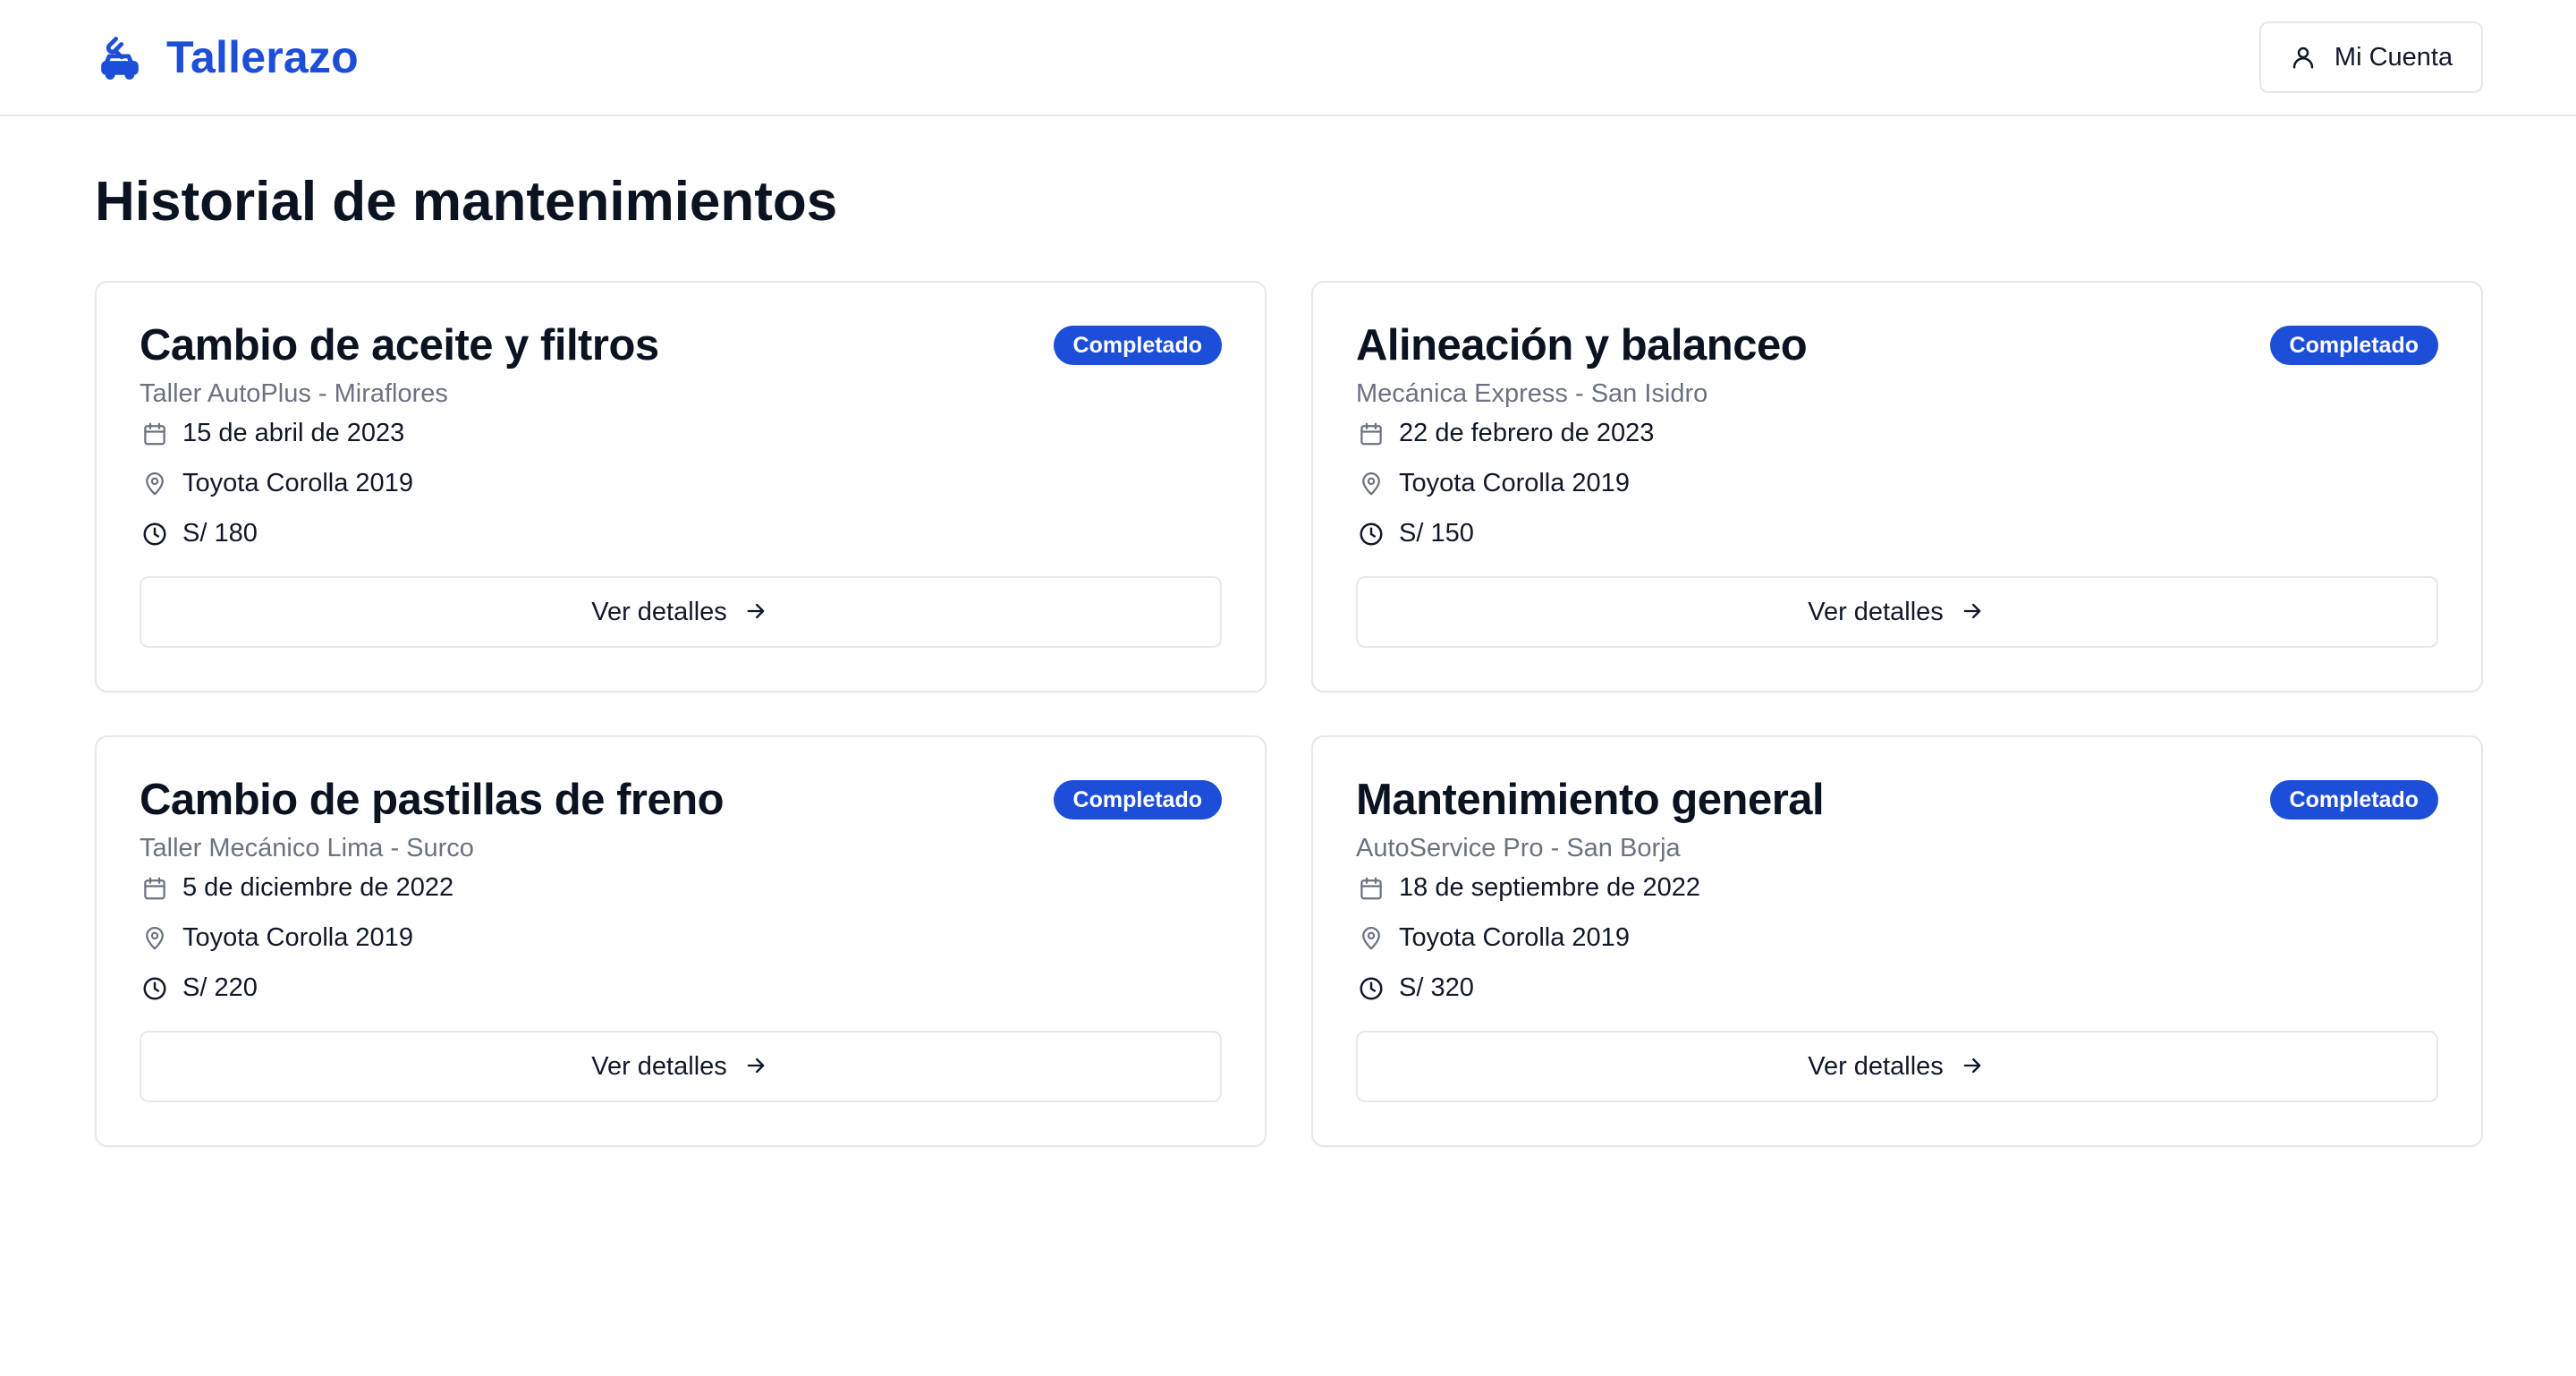 The height and width of the screenshot is (1376, 2576). I want to click on date-row: 5 de diciembre de 2022, so click(681, 888).